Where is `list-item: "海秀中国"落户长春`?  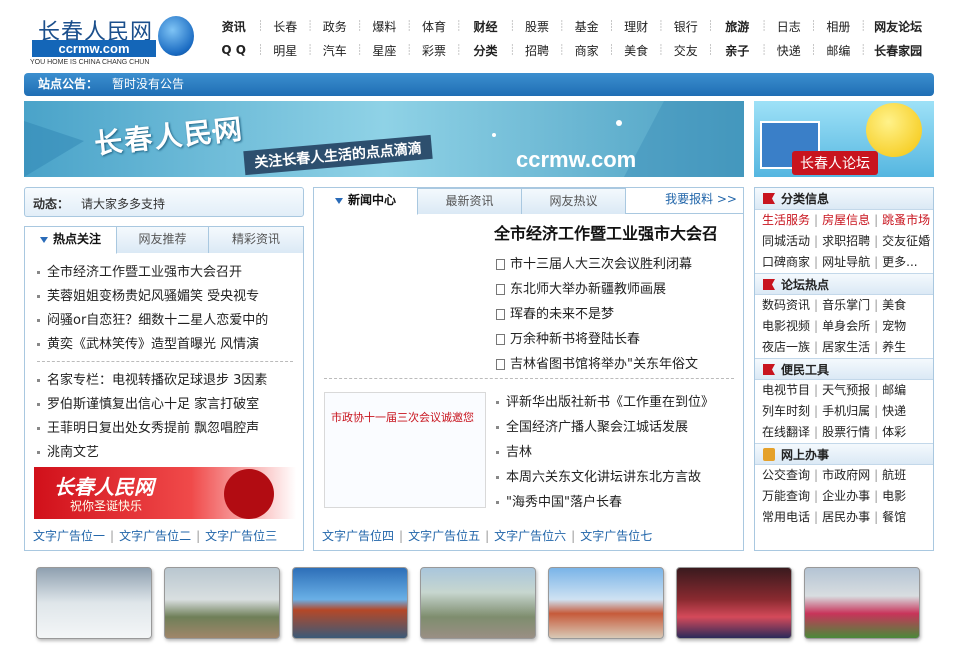 list-item: "海秀中国"落户长春 is located at coordinates (616, 502).